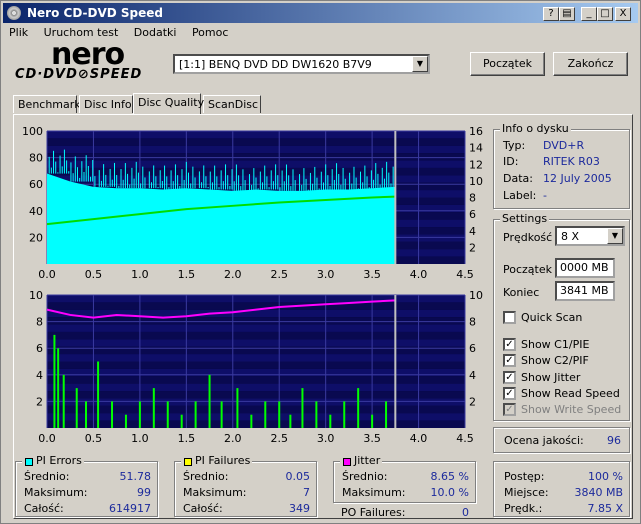  I want to click on quick-scan-label: Quick Scan, so click(552, 317).